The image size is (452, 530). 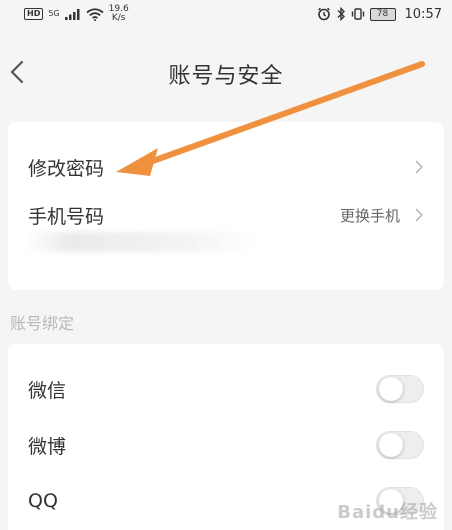 I want to click on bluetooth-icon, so click(x=341, y=14).